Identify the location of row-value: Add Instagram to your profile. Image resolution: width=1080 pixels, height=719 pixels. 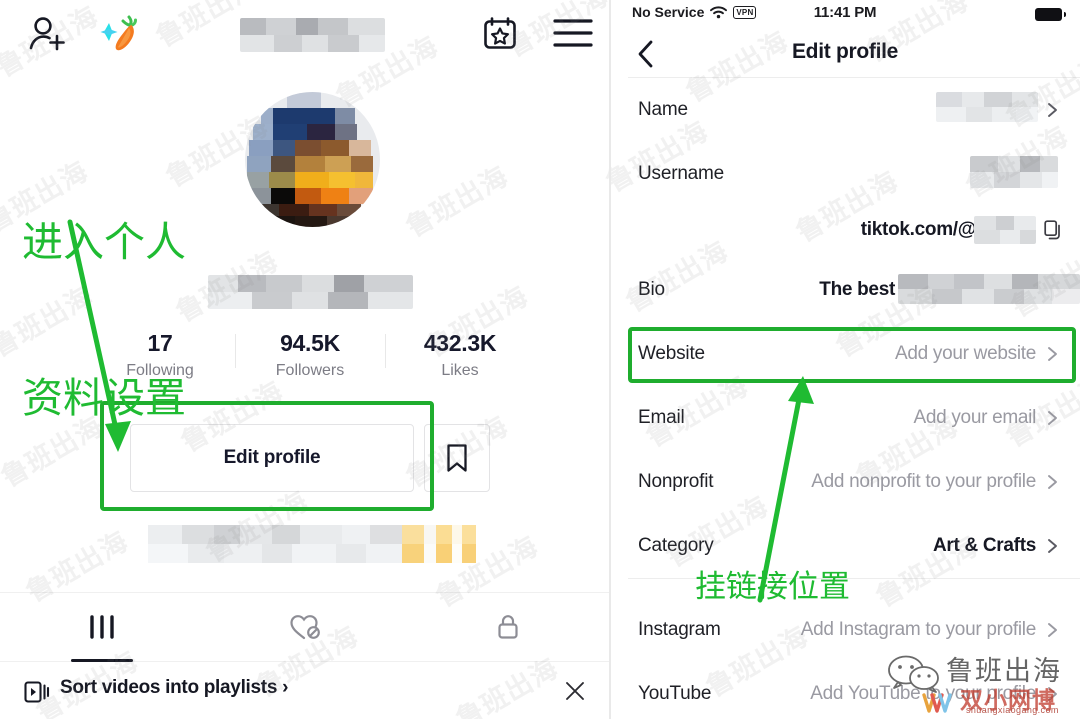
(918, 629).